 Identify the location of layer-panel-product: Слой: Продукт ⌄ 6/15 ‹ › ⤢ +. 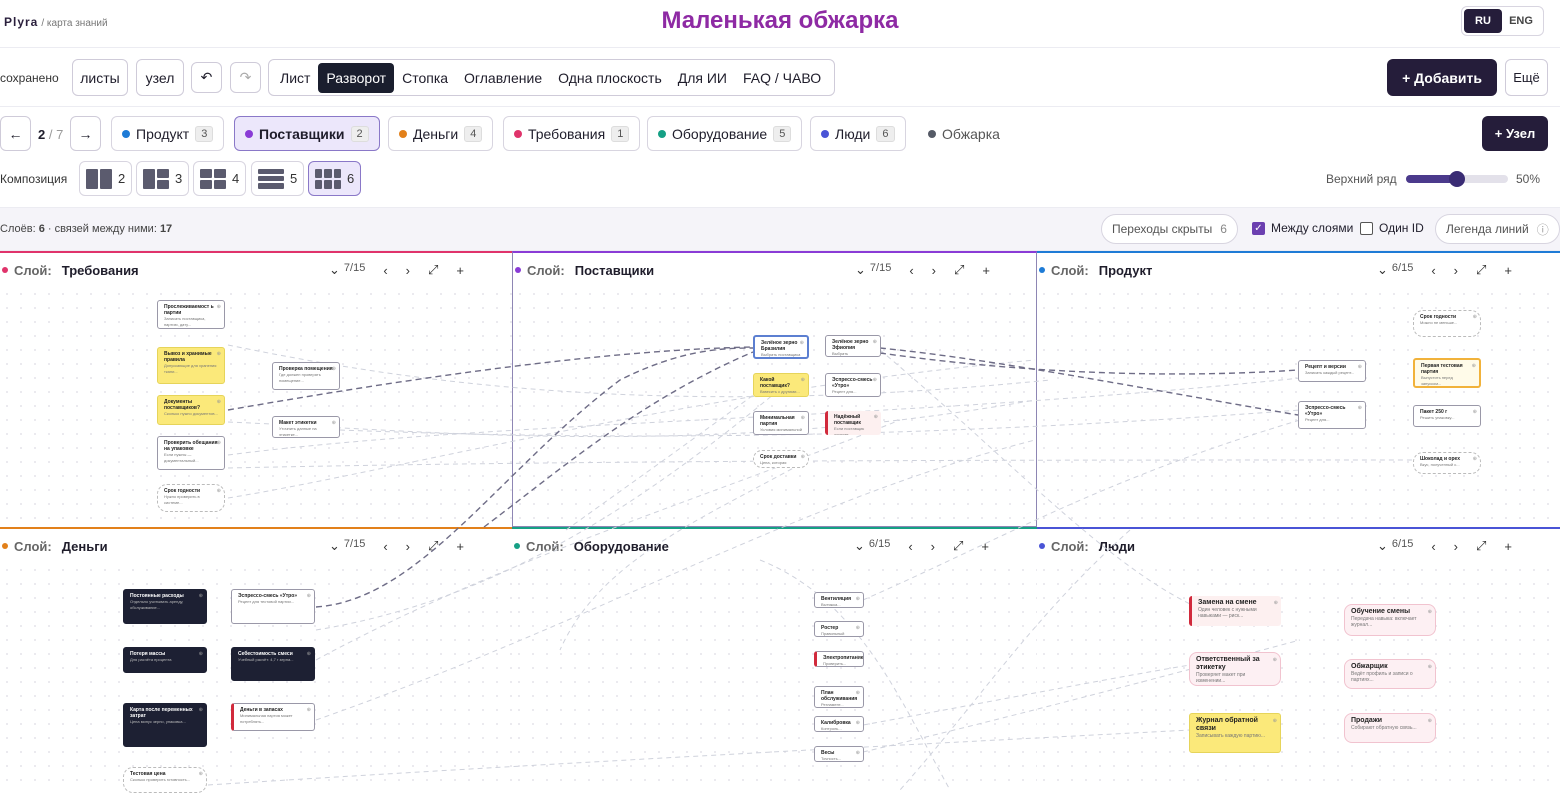
(1298, 389).